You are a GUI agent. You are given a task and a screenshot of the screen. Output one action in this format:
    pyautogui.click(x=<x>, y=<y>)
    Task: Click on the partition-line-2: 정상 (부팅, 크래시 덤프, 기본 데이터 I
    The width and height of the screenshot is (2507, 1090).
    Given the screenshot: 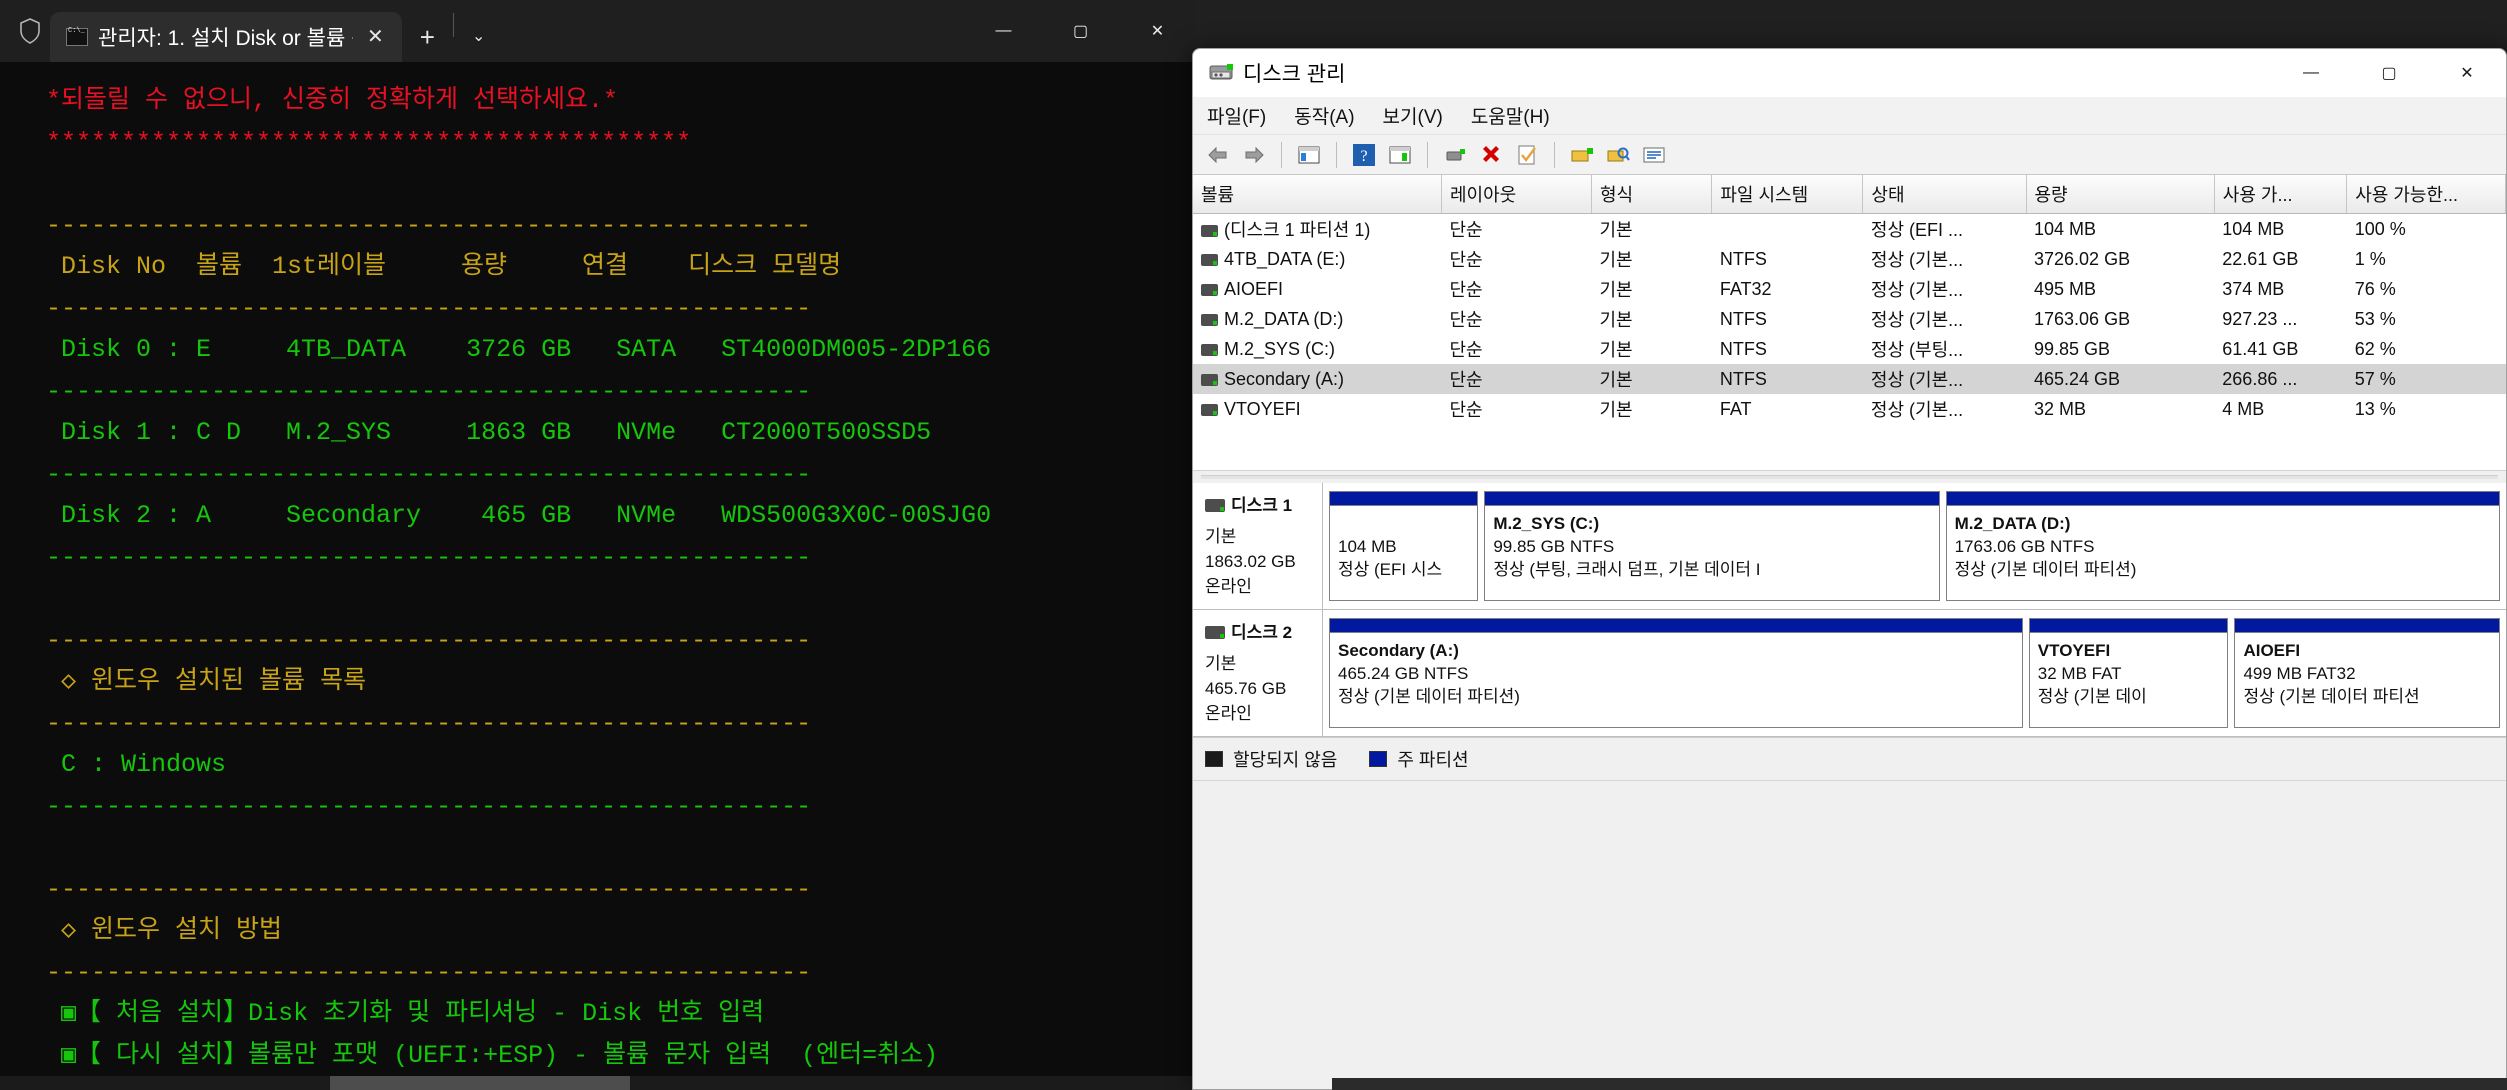 What is the action you would take?
    pyautogui.click(x=1627, y=569)
    